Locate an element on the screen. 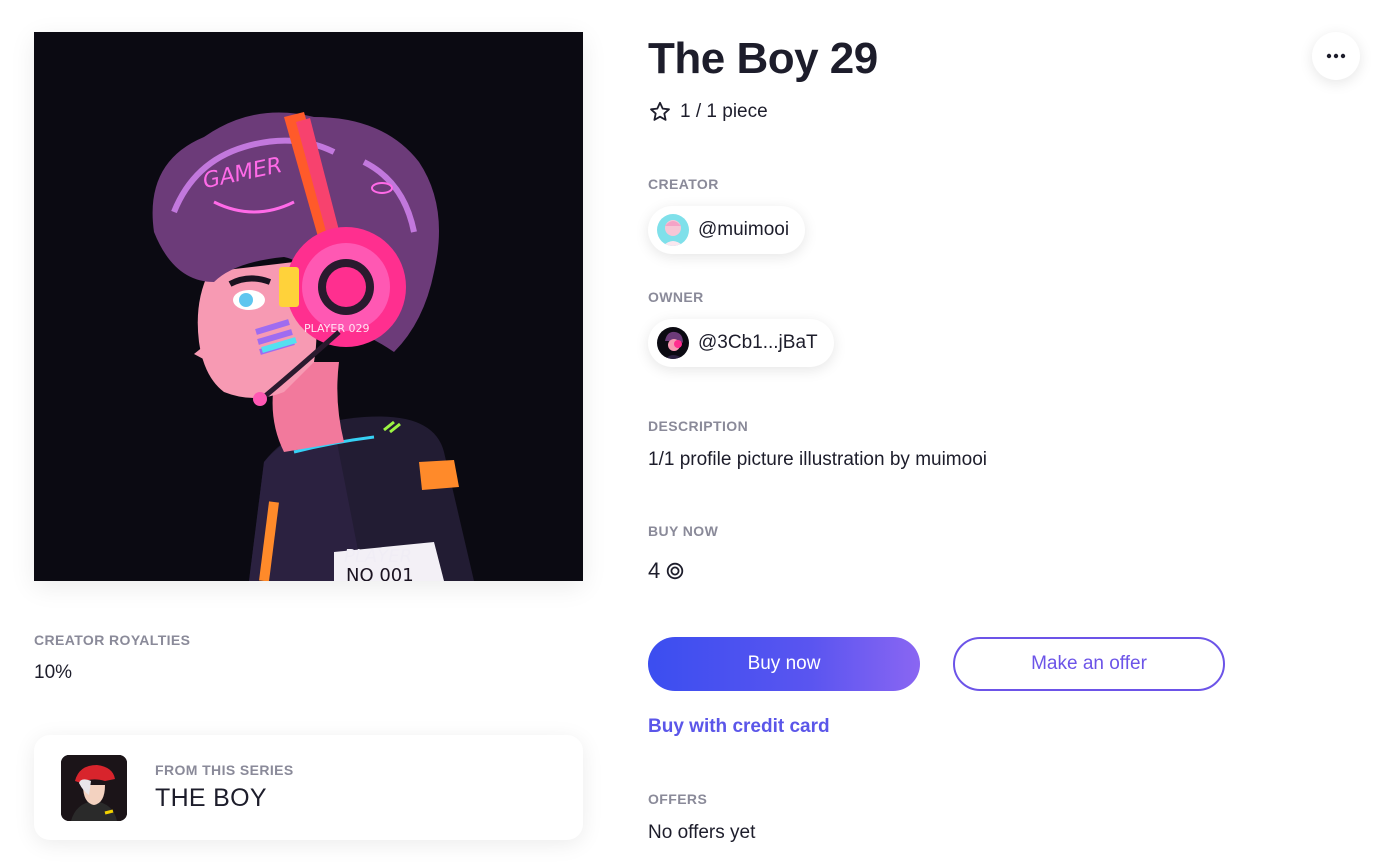 This screenshot has height=867, width=1400. creator-royalties-label: CREATOR ROYALTIES is located at coordinates (112, 640).